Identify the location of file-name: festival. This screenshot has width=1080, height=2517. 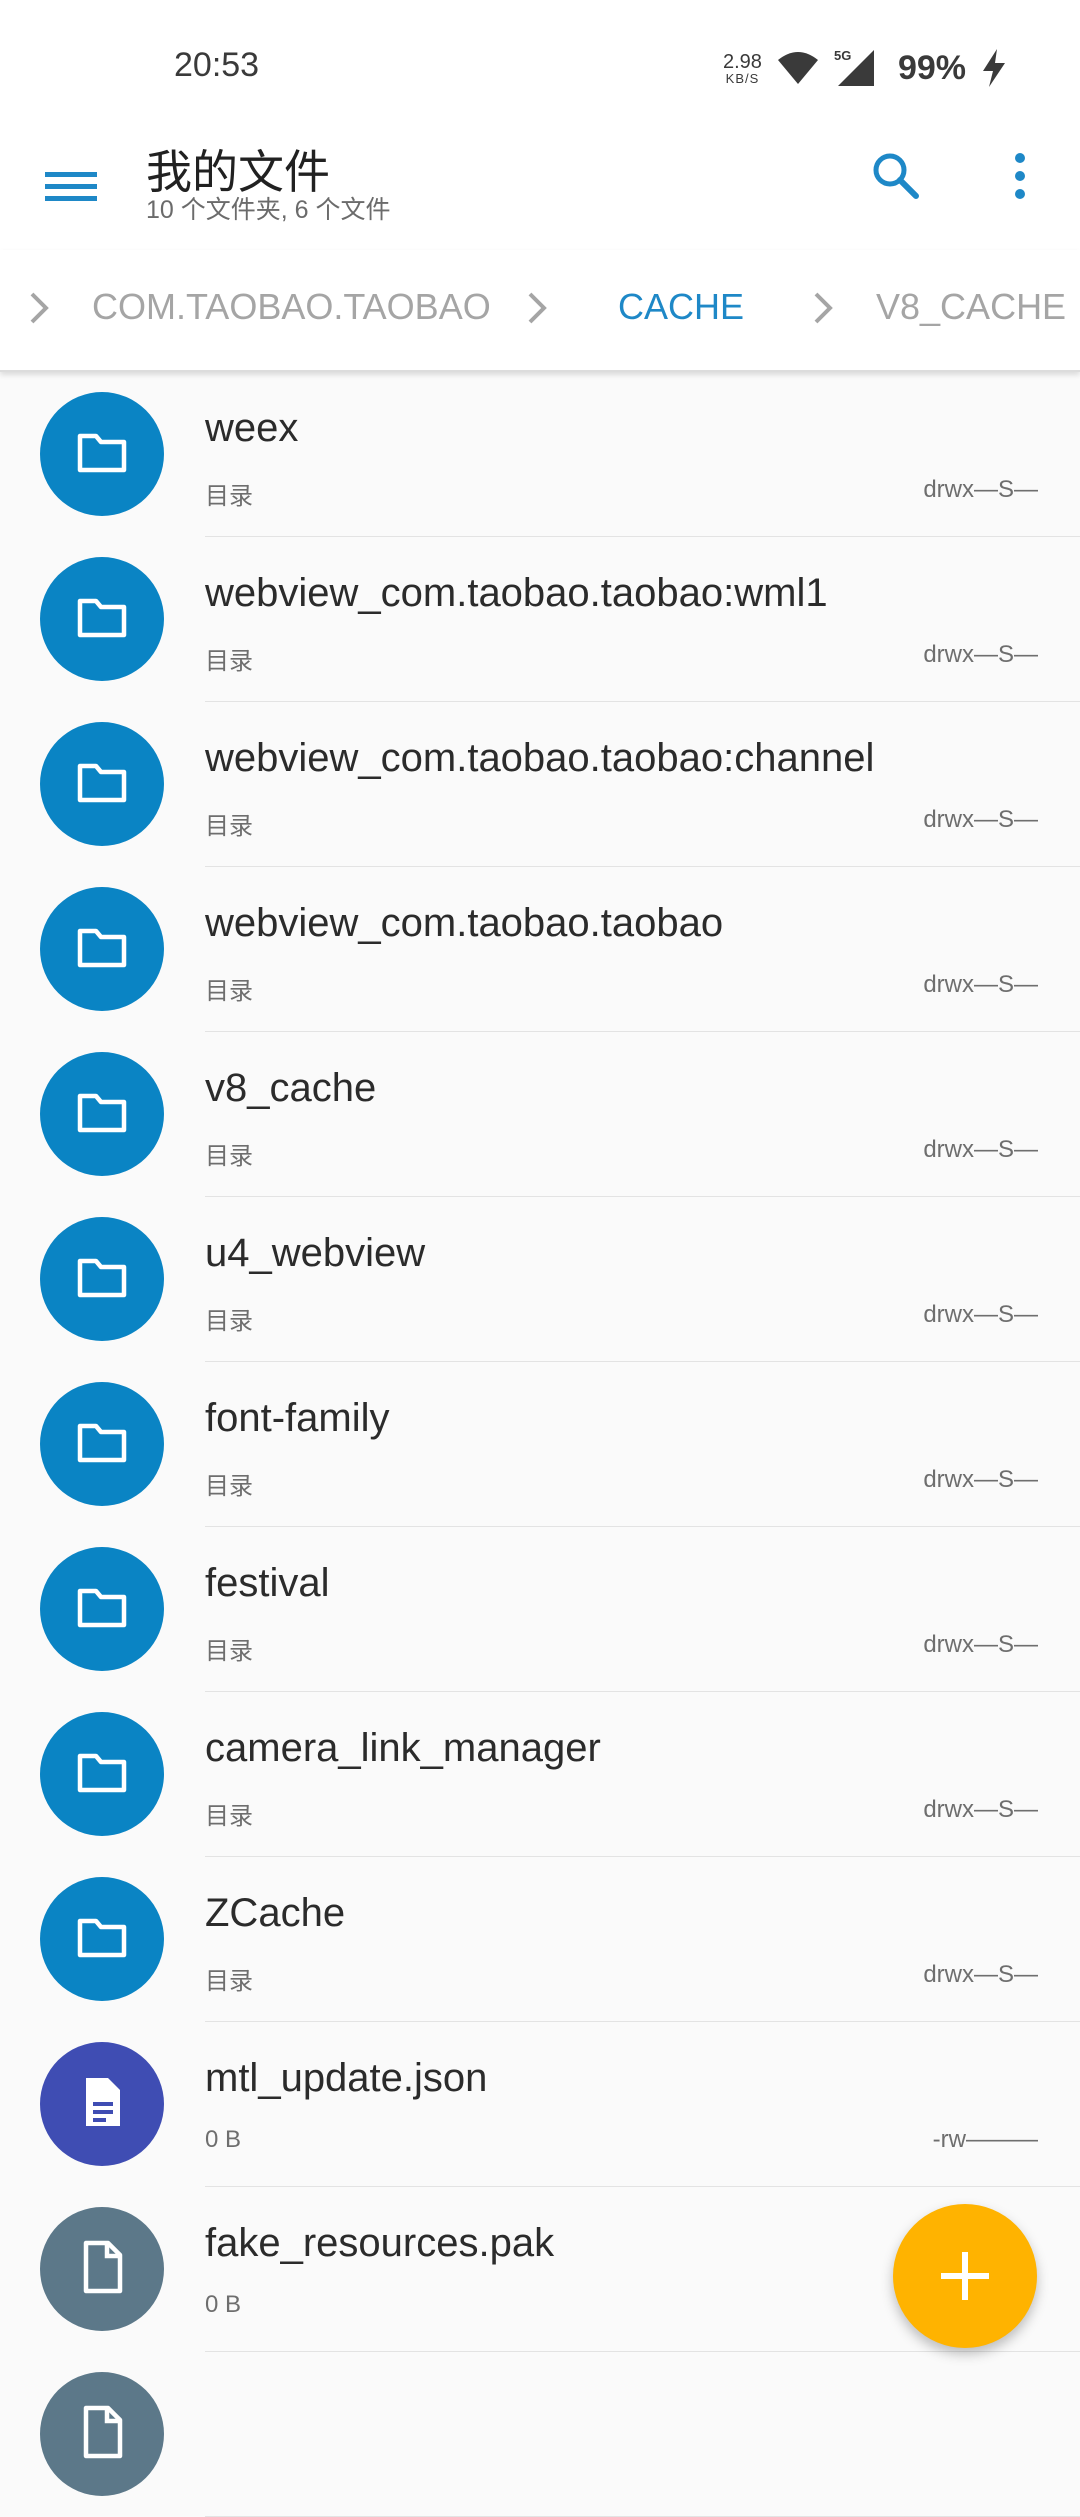
(267, 1583).